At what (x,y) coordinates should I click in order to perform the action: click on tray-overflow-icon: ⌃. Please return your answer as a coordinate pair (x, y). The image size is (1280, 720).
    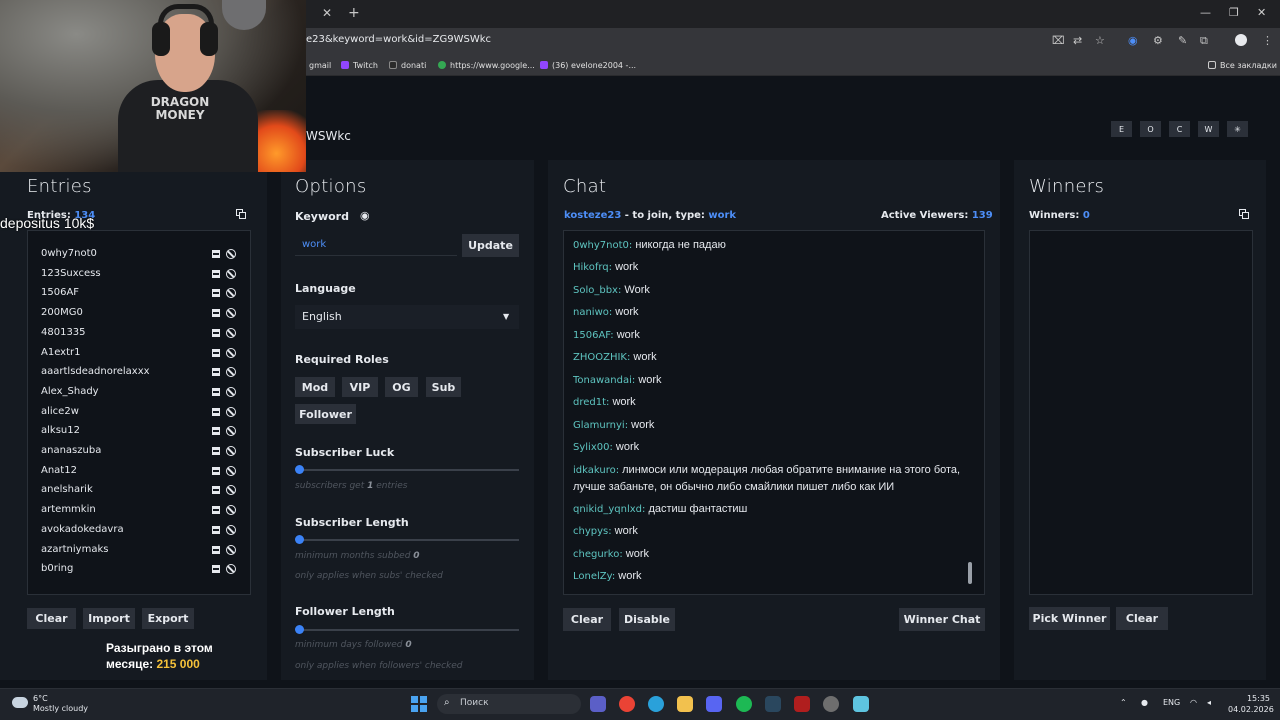
    Looking at the image, I should click on (1123, 702).